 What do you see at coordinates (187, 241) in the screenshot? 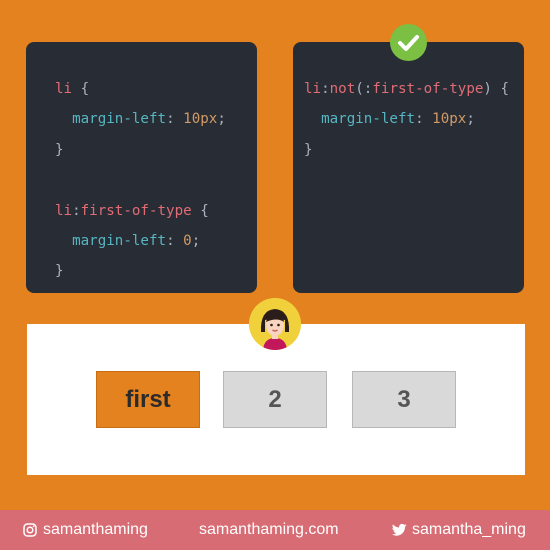
I see `code-value: 0` at bounding box center [187, 241].